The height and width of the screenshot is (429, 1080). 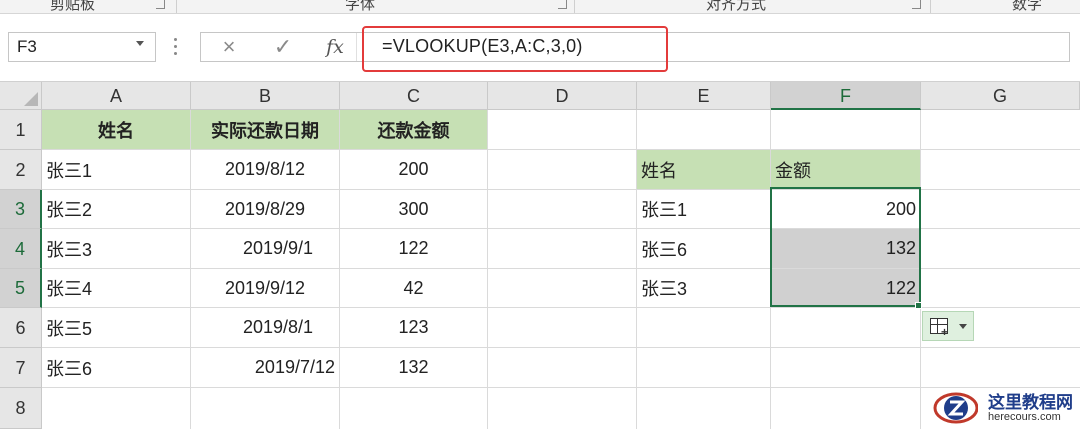 I want to click on row-header-3: 3, so click(x=21, y=209).